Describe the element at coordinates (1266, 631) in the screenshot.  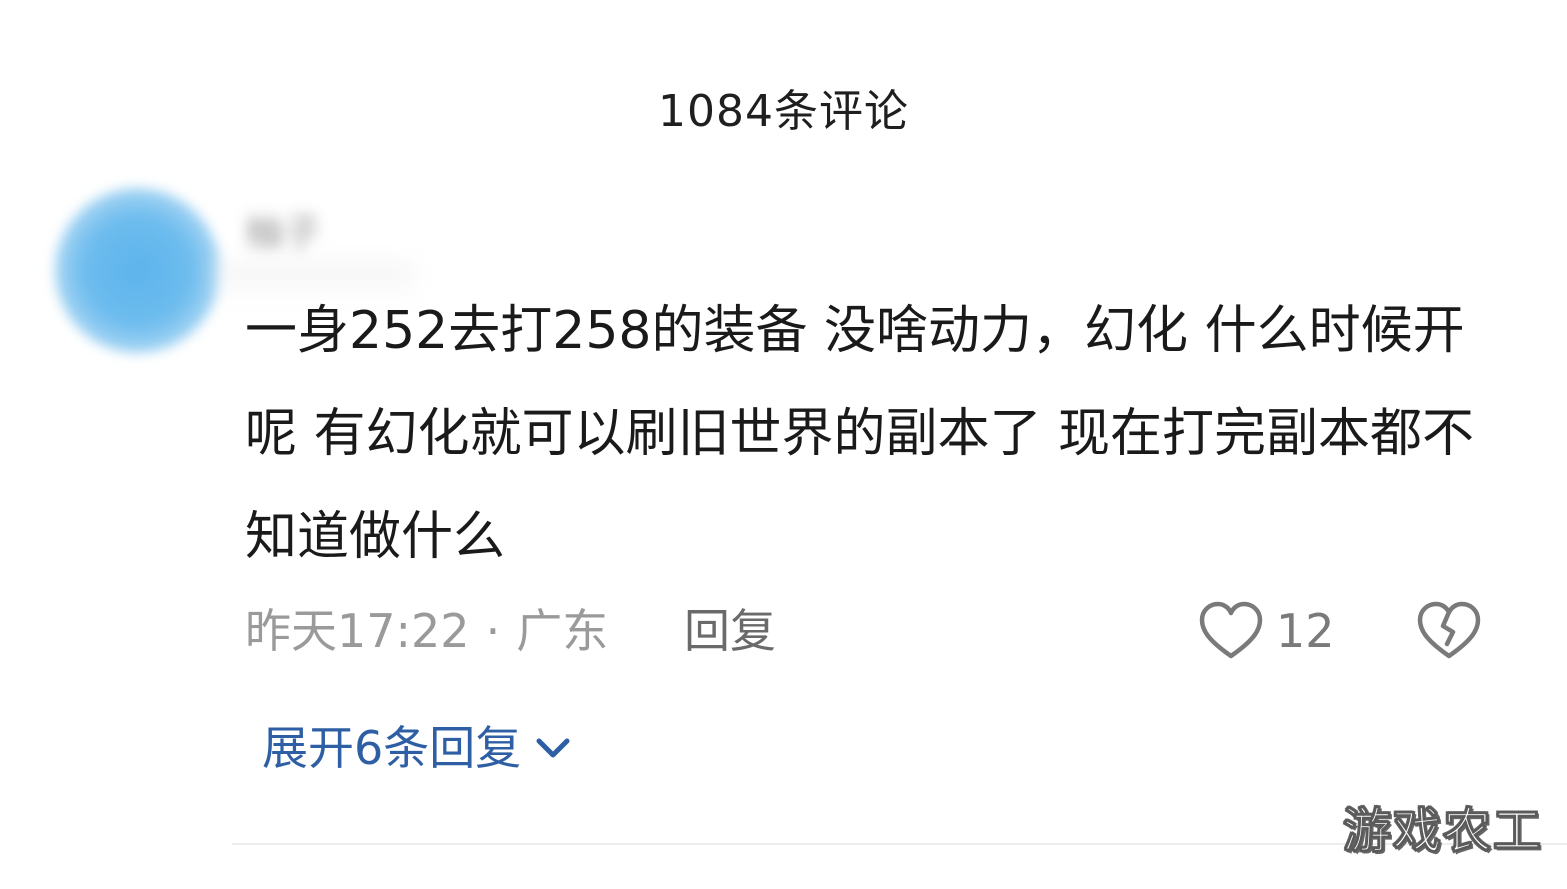
I see `like-button: 12` at that location.